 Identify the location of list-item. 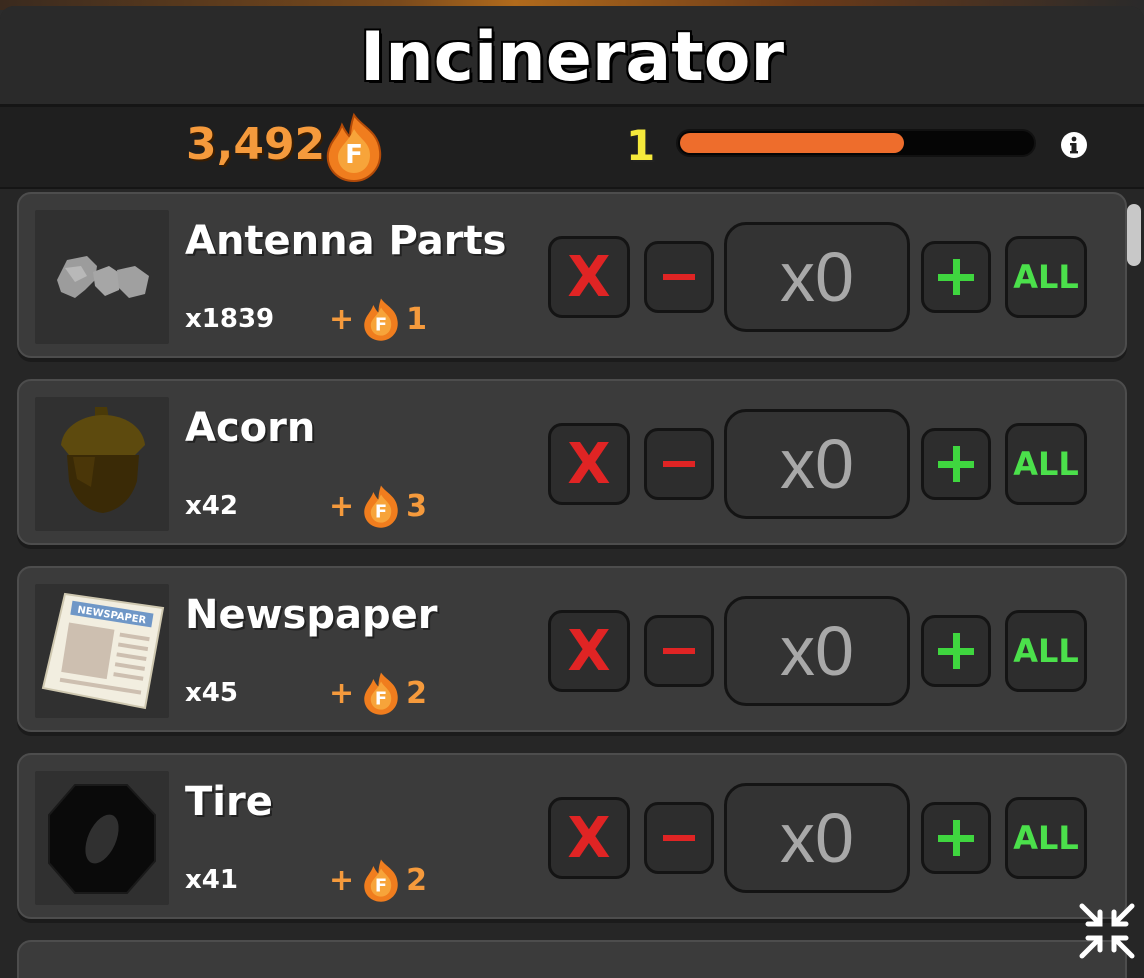
(572, 959).